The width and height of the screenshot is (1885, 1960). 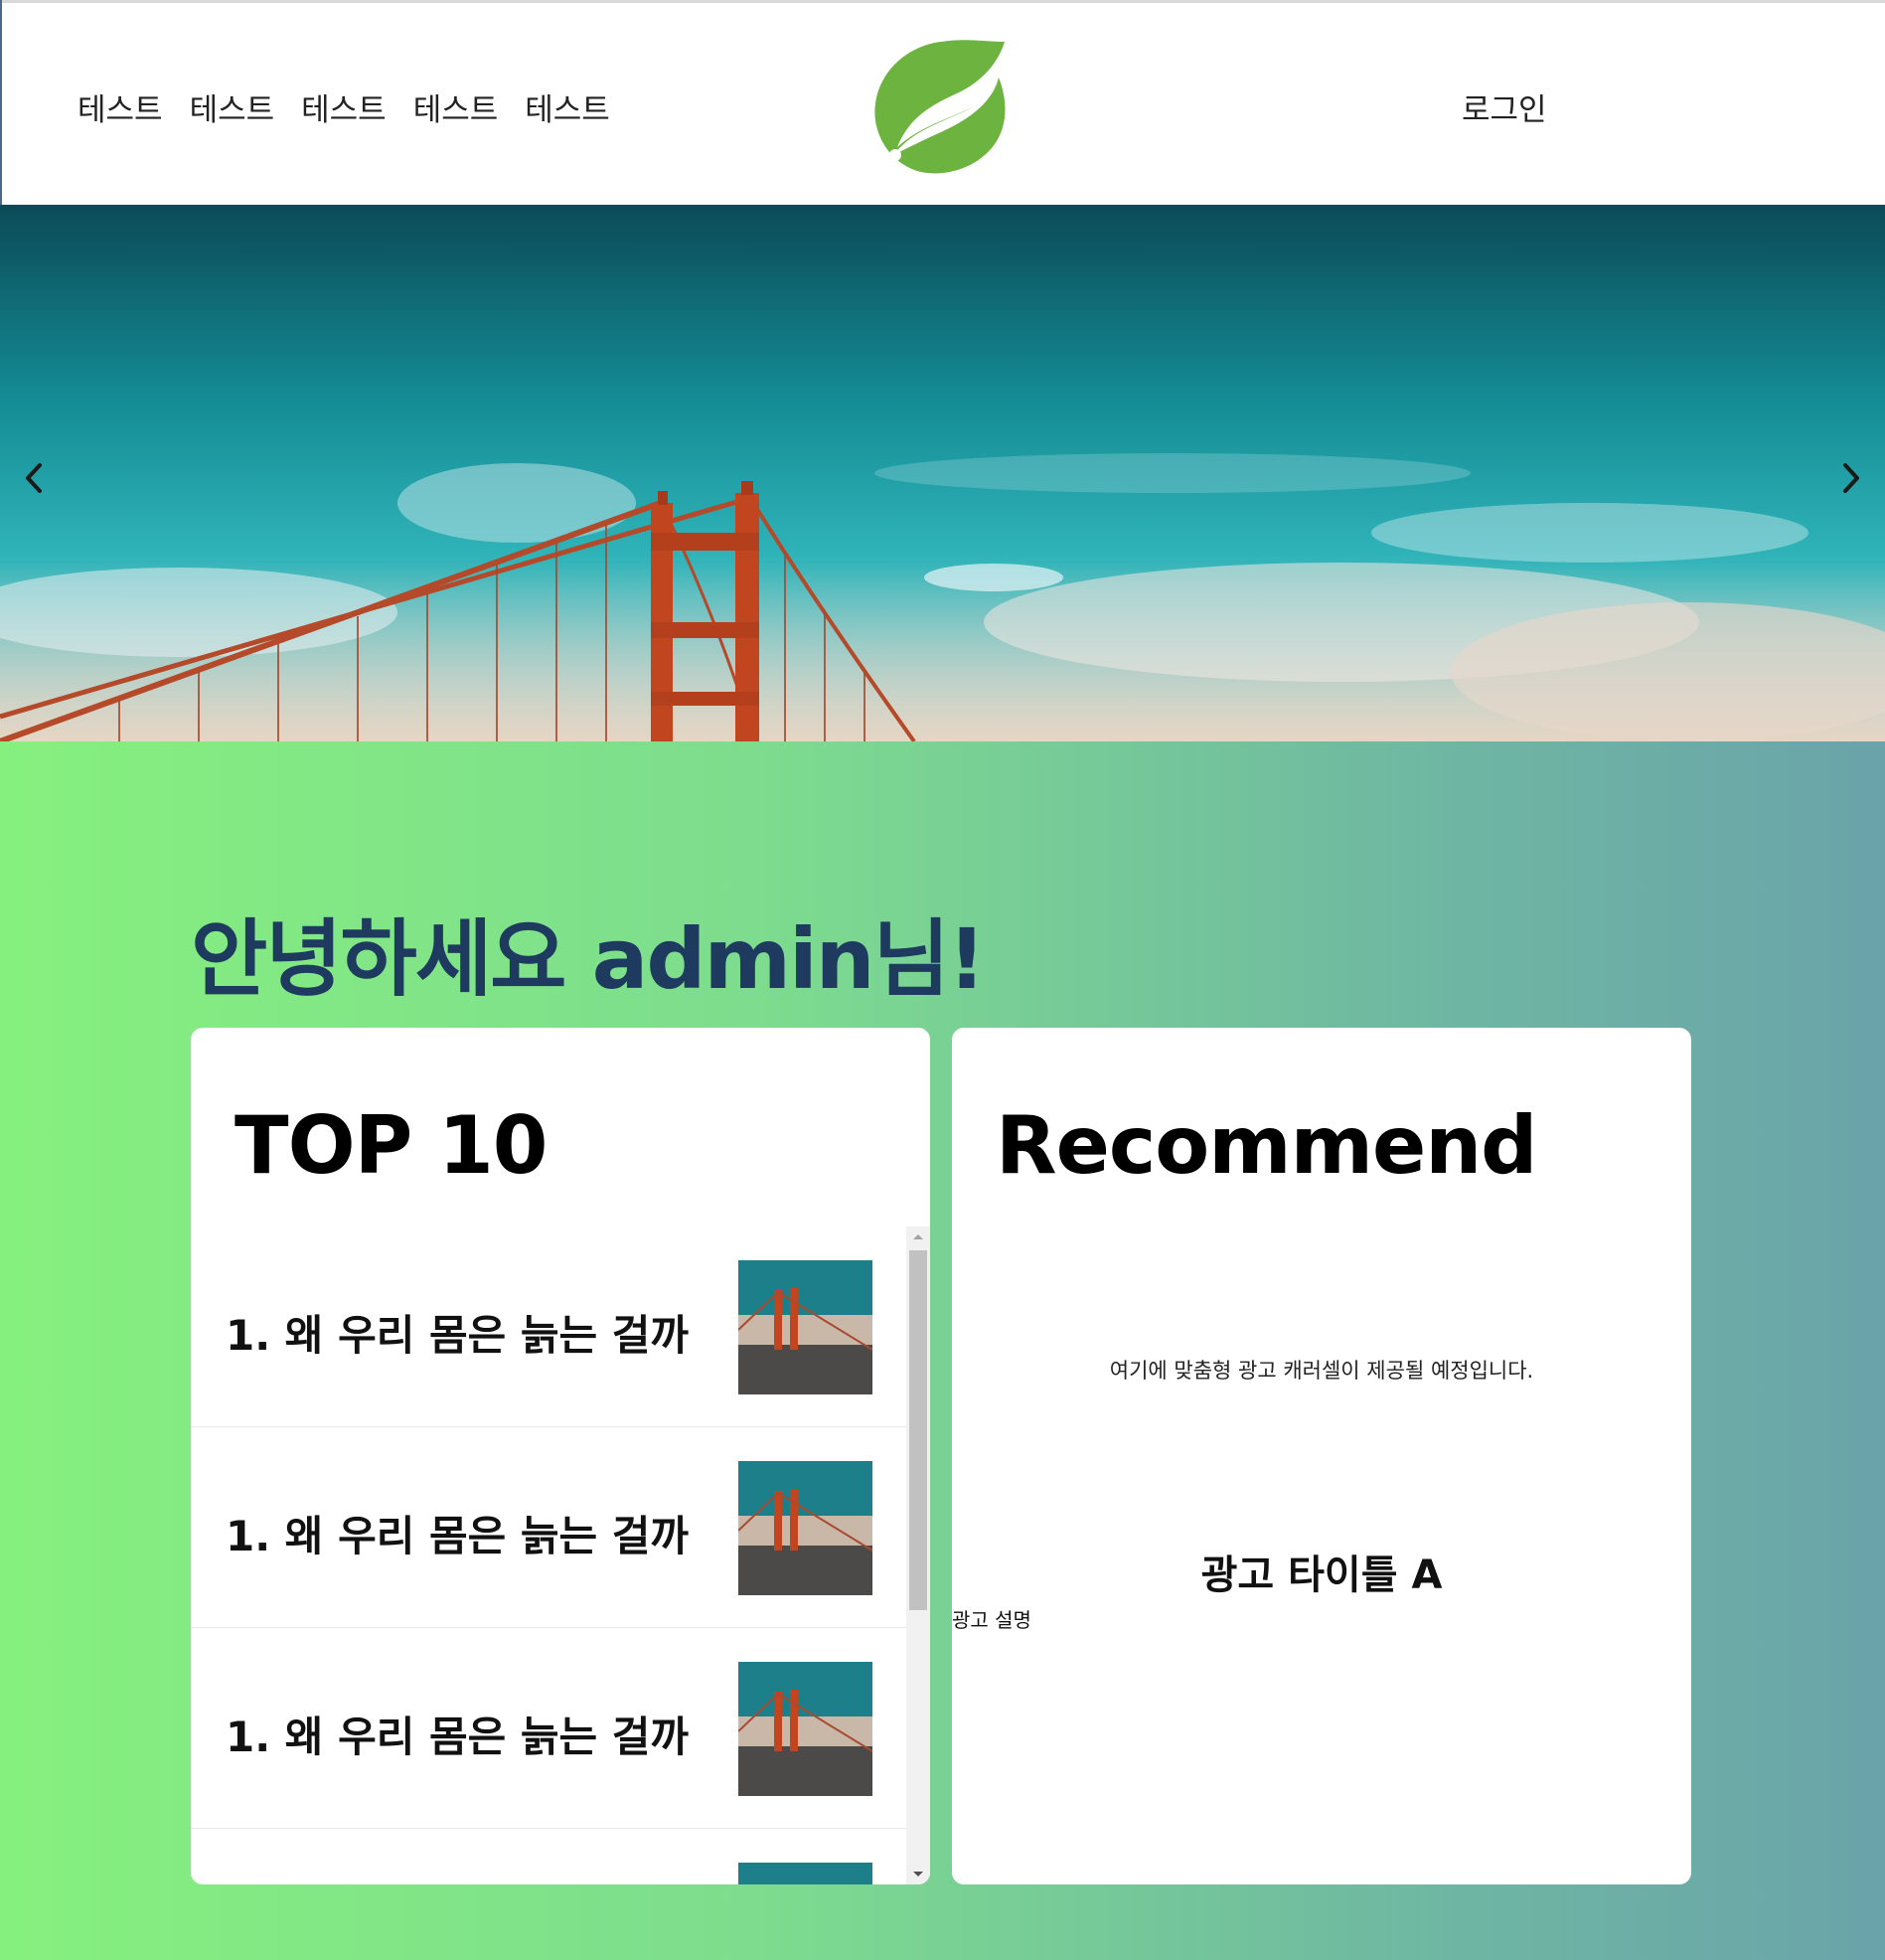 What do you see at coordinates (588, 959) in the screenshot?
I see `greeting-heading: 안녕하세요 admin님!` at bounding box center [588, 959].